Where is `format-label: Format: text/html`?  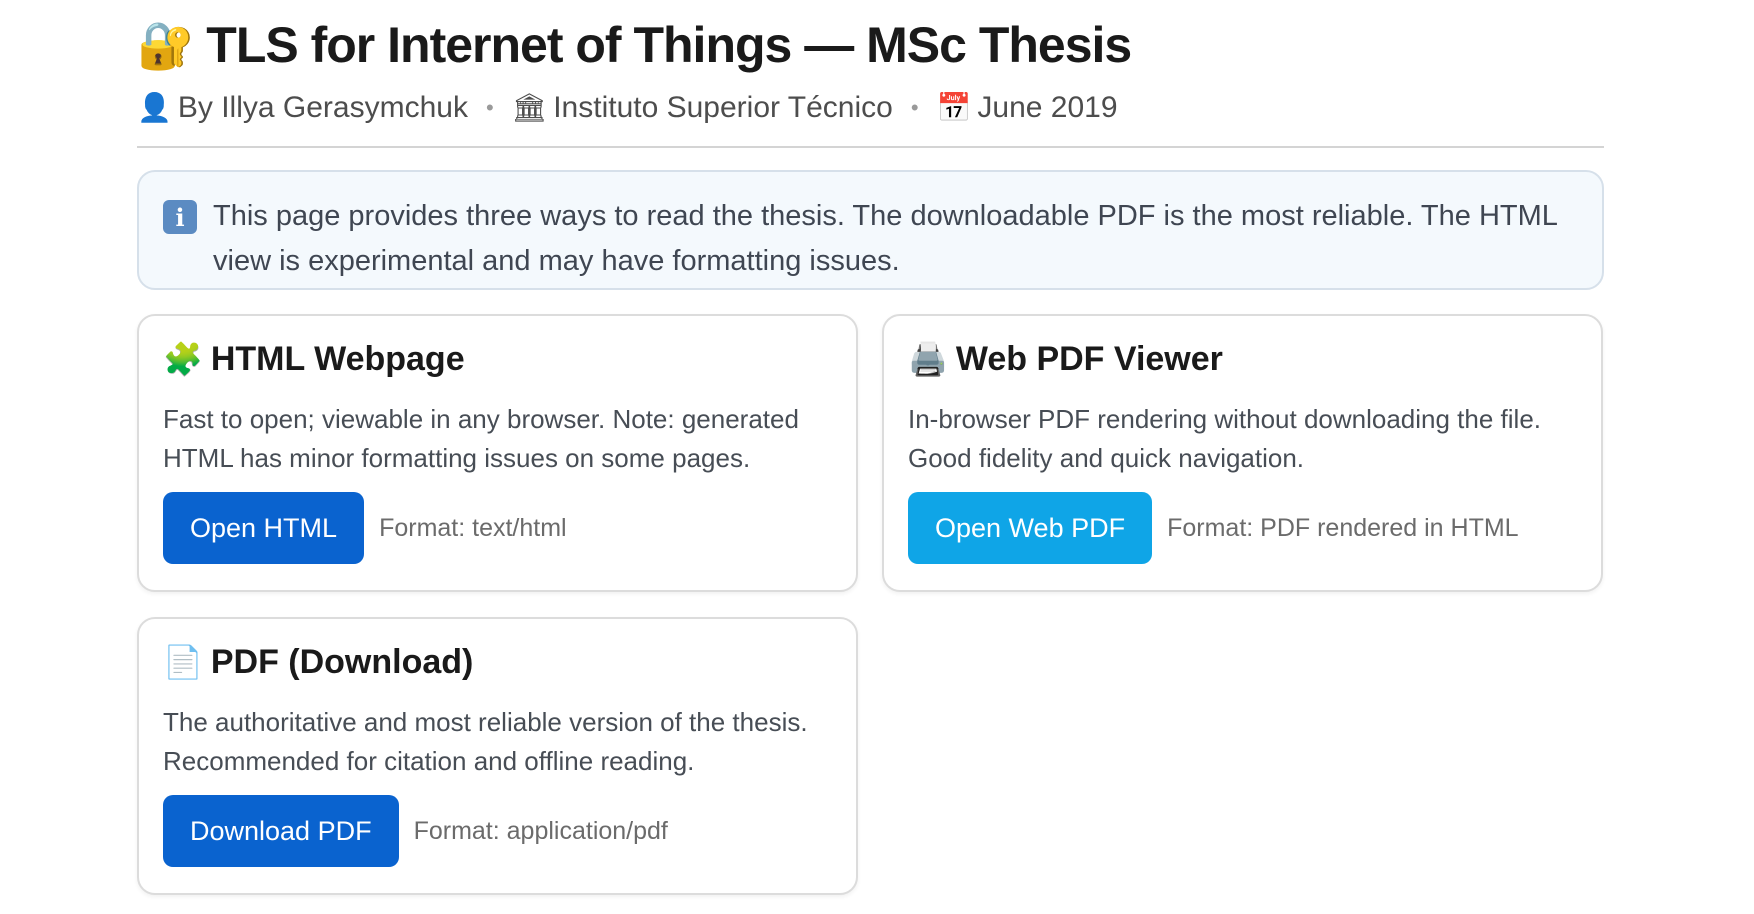 format-label: Format: text/html is located at coordinates (473, 527).